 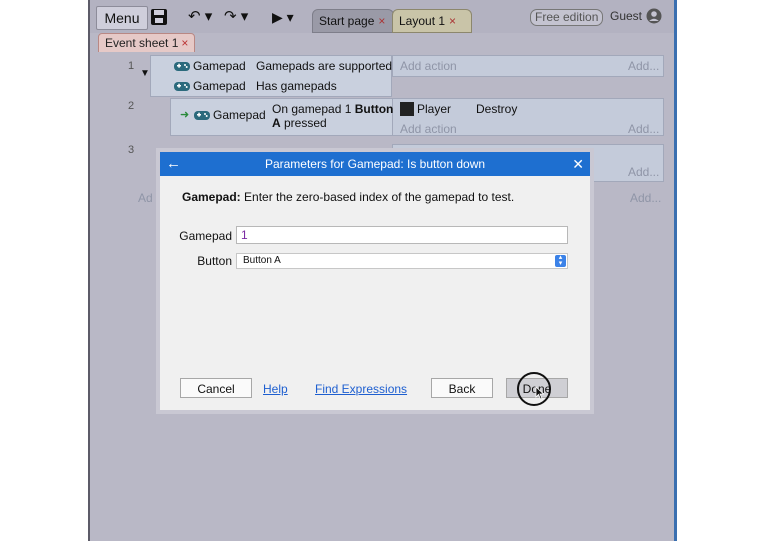 I want to click on tab-start-page: Start page ×, so click(x=353, y=21).